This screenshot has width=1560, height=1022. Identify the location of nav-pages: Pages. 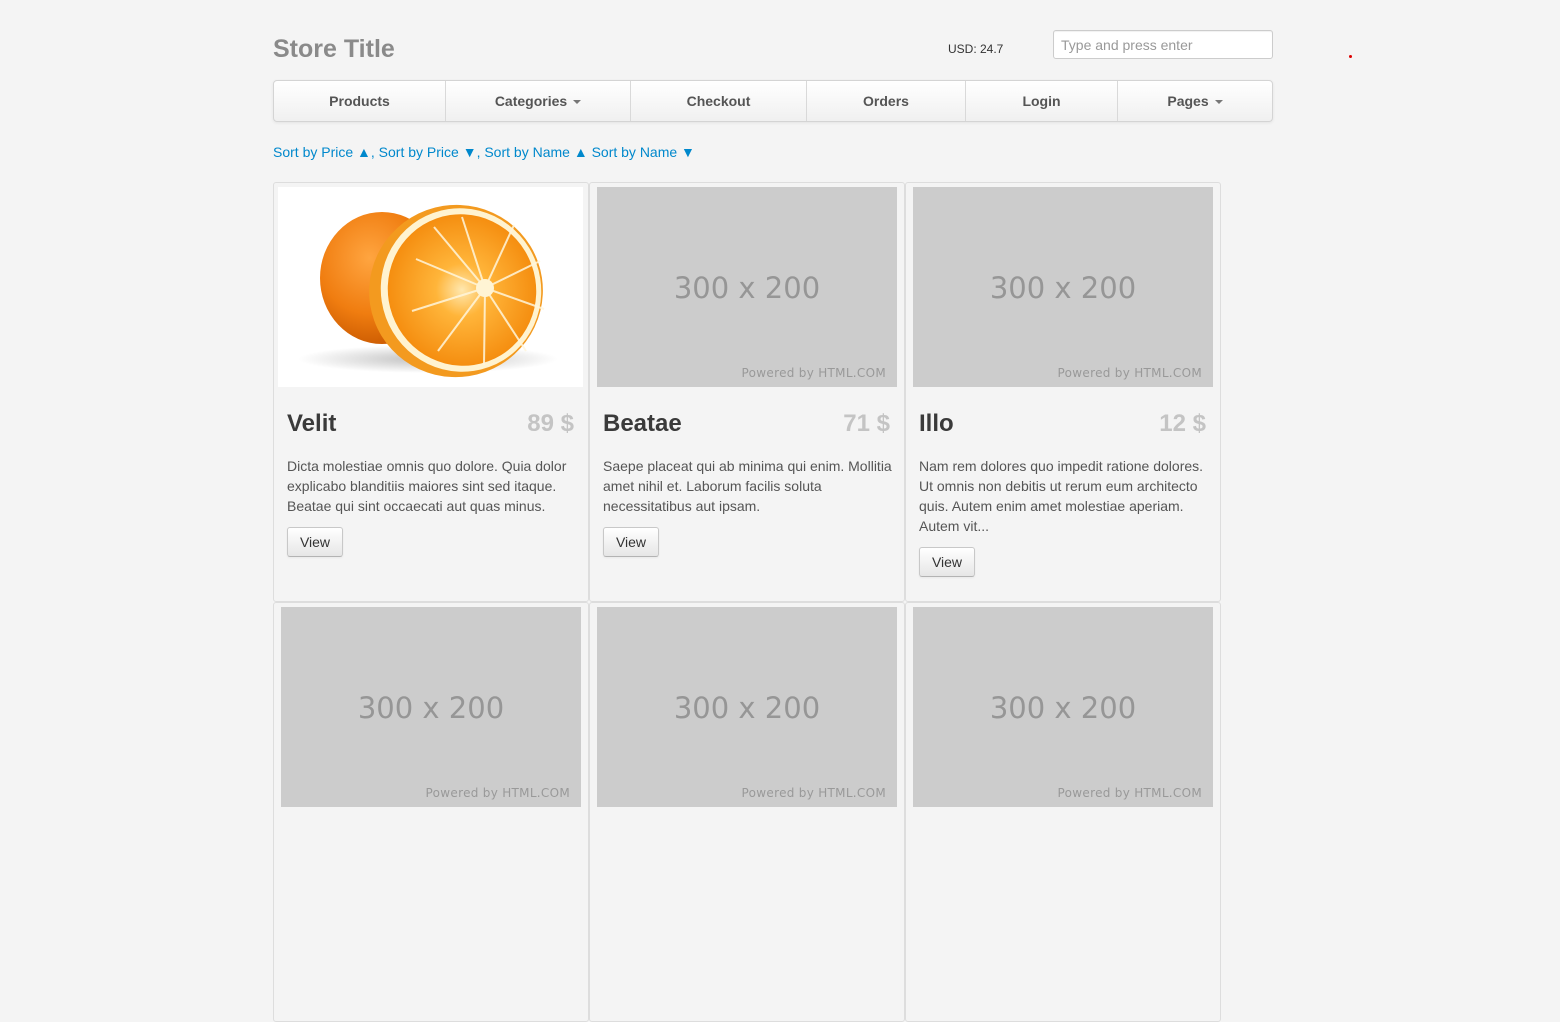
(1195, 101).